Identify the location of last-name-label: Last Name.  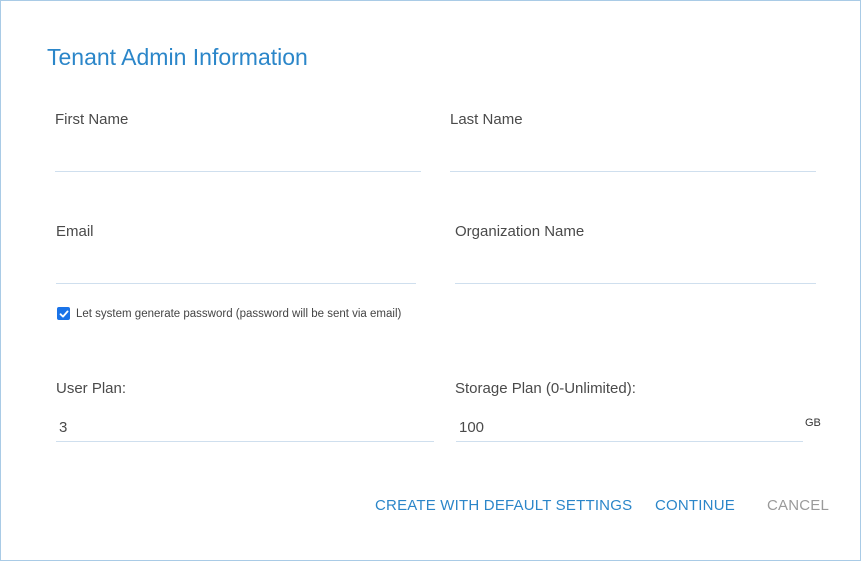
(486, 119).